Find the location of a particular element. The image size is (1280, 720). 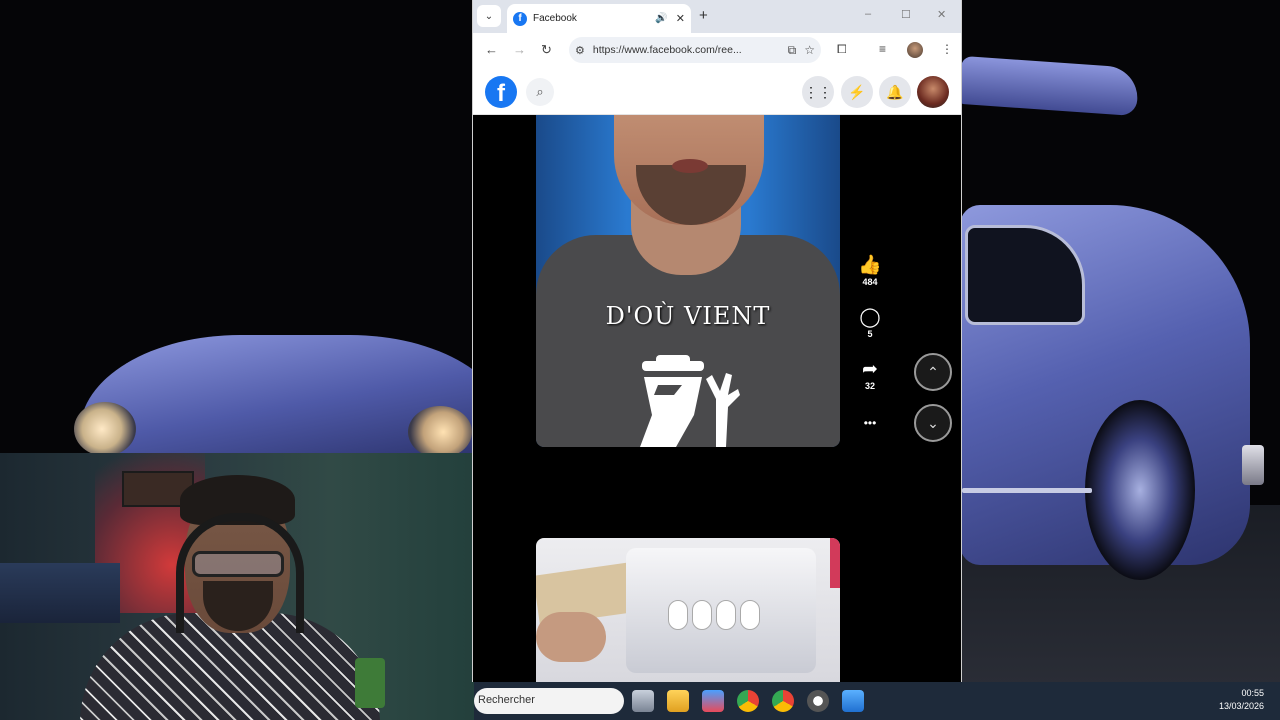

close-window-icon: ✕ is located at coordinates (941, 14).